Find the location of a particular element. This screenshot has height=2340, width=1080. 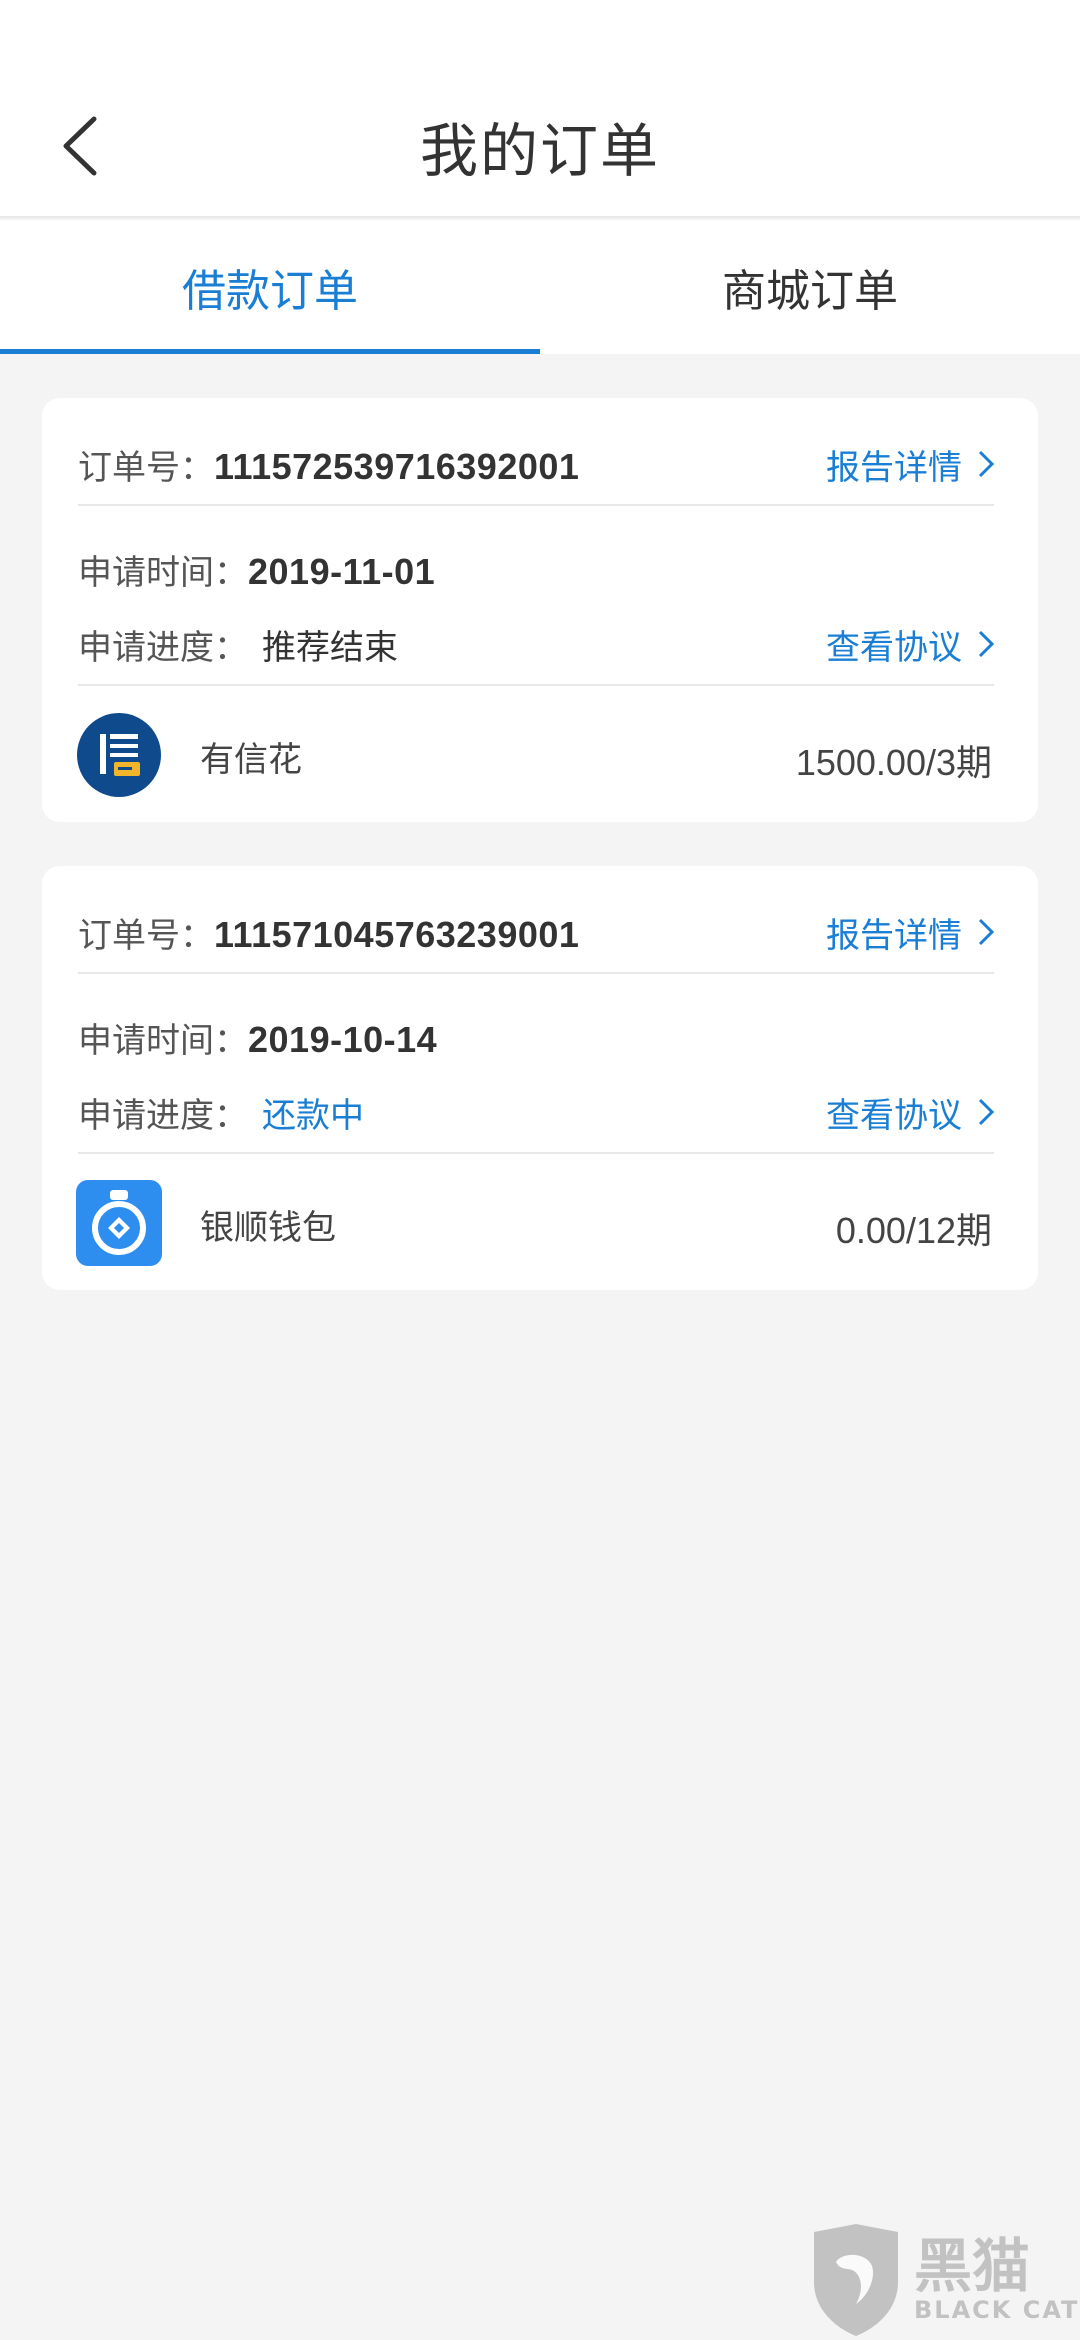

tab-bar: 借款订单 商城订单 is located at coordinates (540, 287).